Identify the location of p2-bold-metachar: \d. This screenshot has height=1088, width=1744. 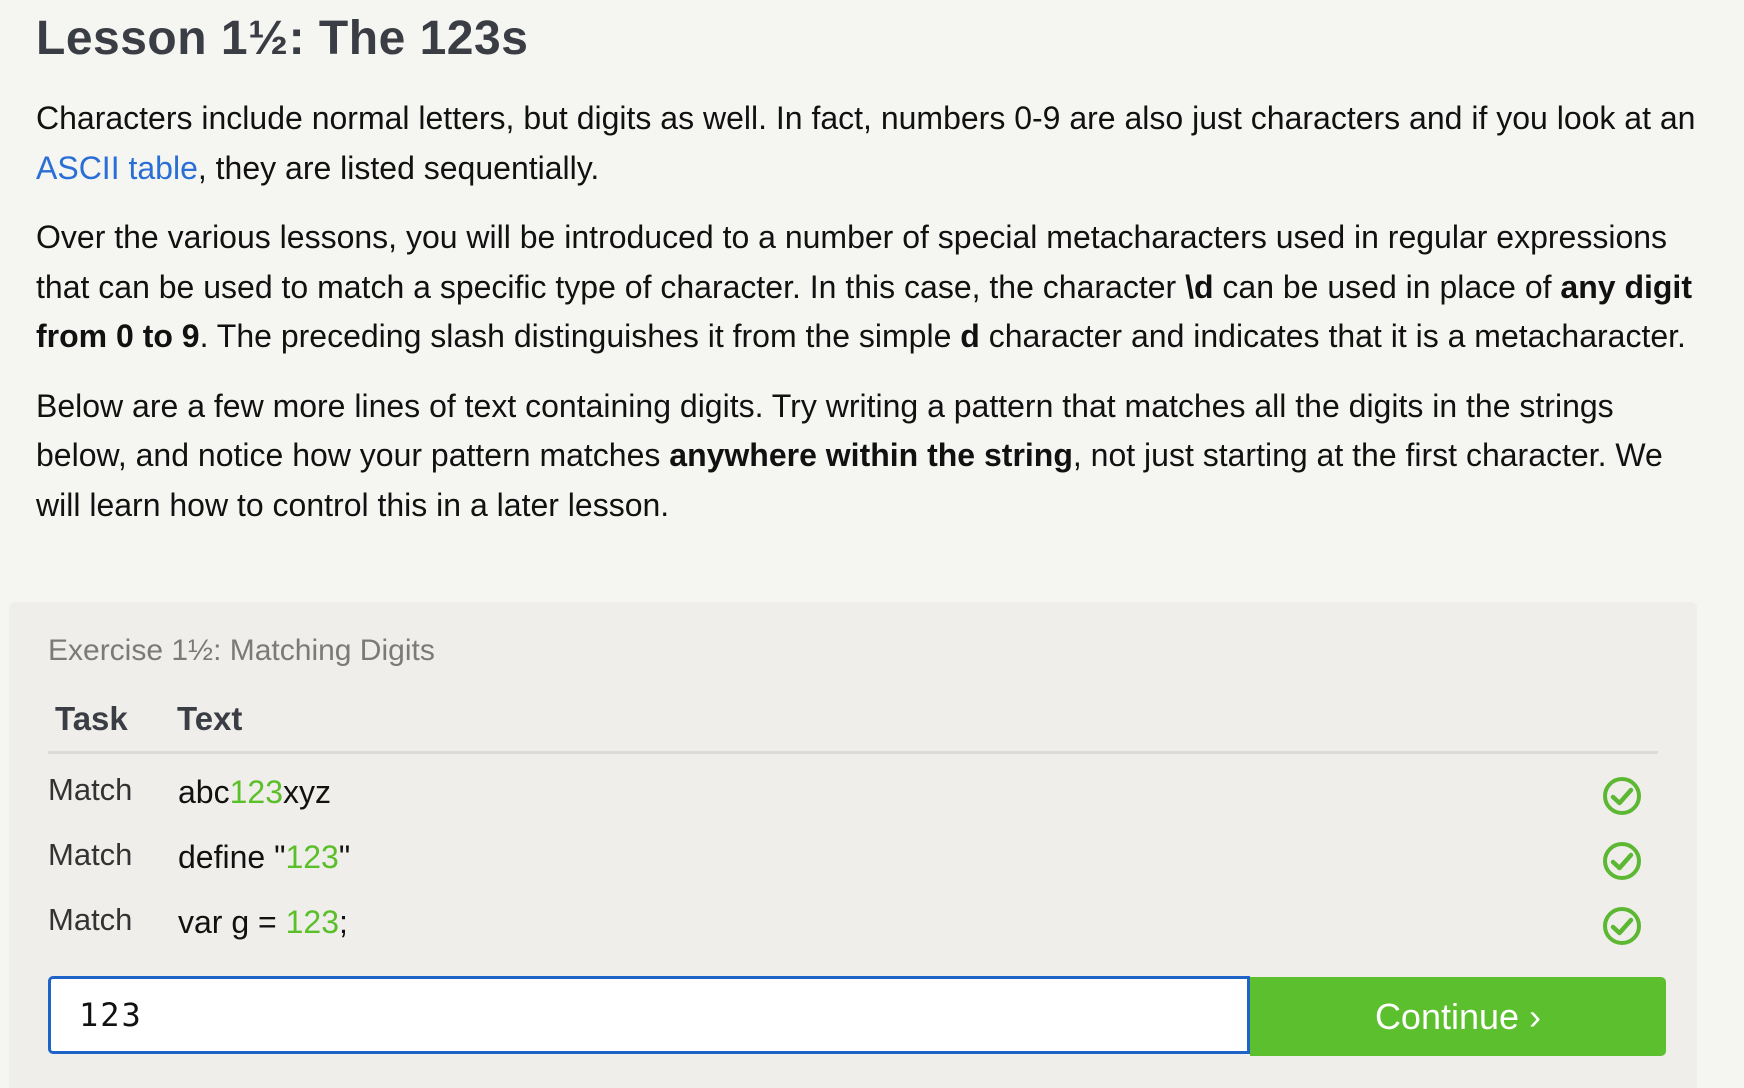
(1199, 286).